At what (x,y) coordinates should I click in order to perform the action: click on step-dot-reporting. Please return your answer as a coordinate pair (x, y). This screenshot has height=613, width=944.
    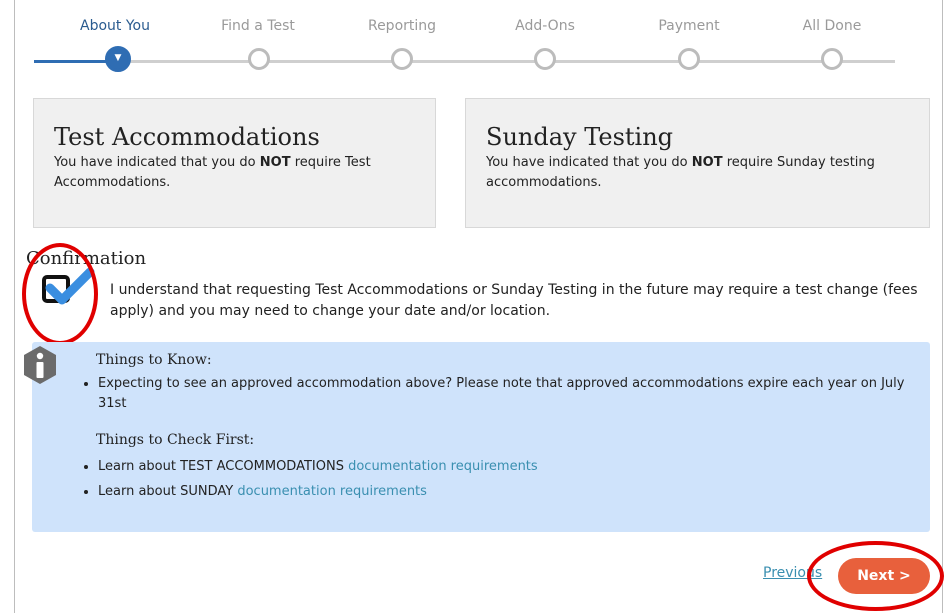
    Looking at the image, I should click on (402, 59).